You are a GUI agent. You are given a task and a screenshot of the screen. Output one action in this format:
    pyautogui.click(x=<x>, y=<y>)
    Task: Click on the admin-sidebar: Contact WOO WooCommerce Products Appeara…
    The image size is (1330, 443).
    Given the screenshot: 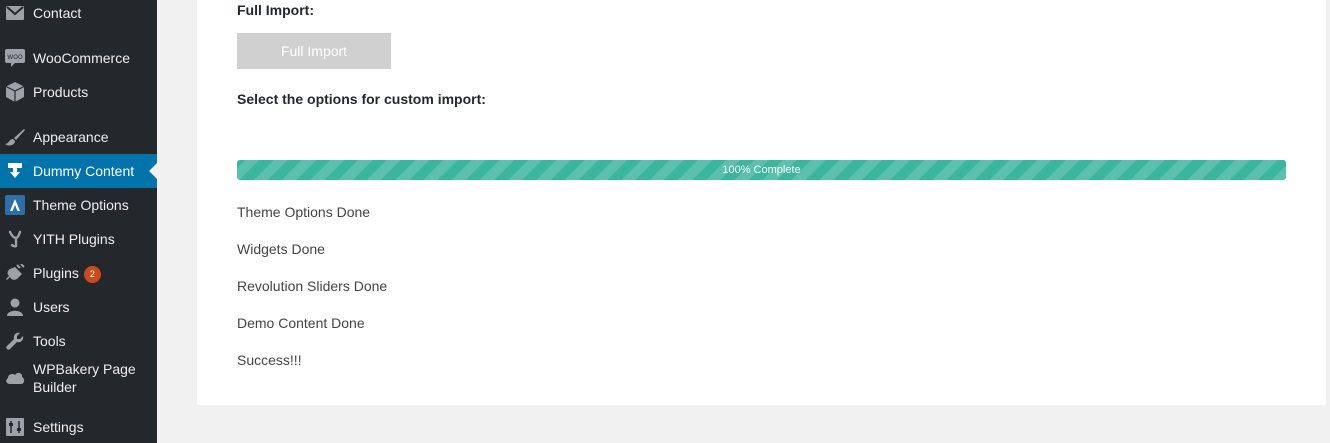 What is the action you would take?
    pyautogui.click(x=78, y=221)
    